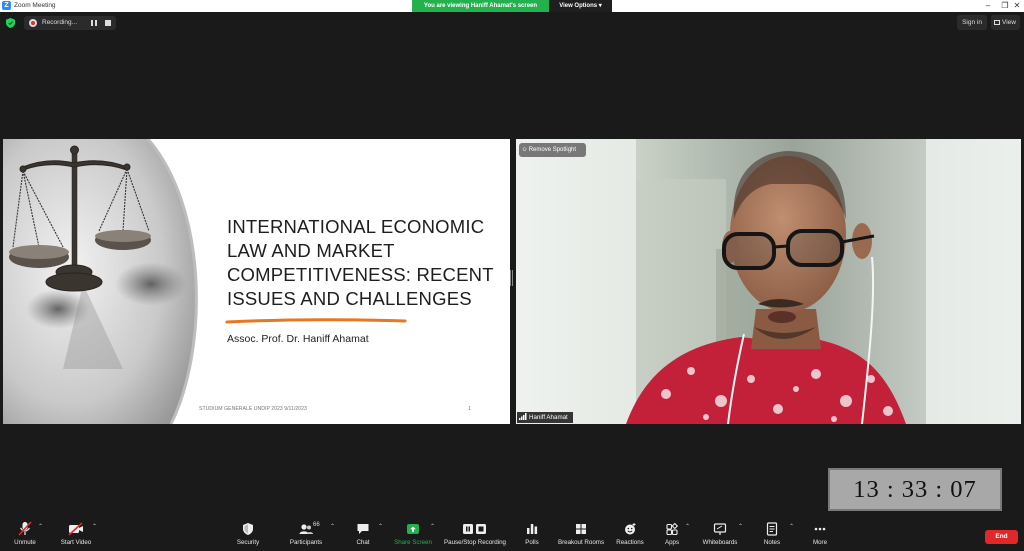 This screenshot has width=1024, height=551. Describe the element at coordinates (432, 526) in the screenshot. I see `share-screen-caret-icon: ⌃` at that location.